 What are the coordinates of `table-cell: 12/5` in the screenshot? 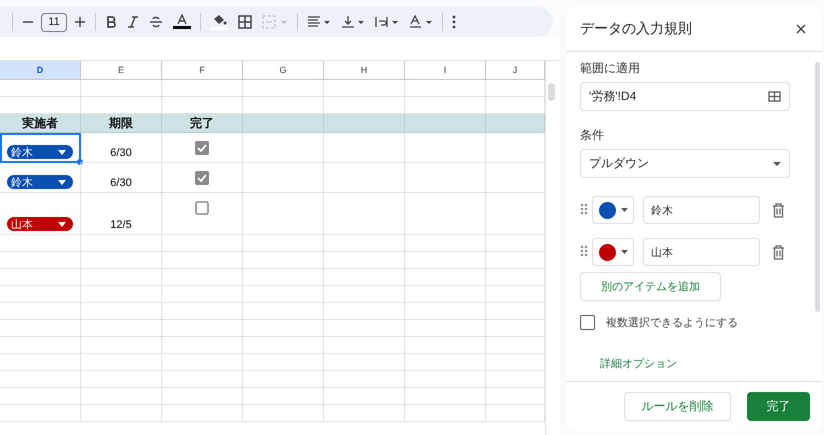 It's located at (121, 214).